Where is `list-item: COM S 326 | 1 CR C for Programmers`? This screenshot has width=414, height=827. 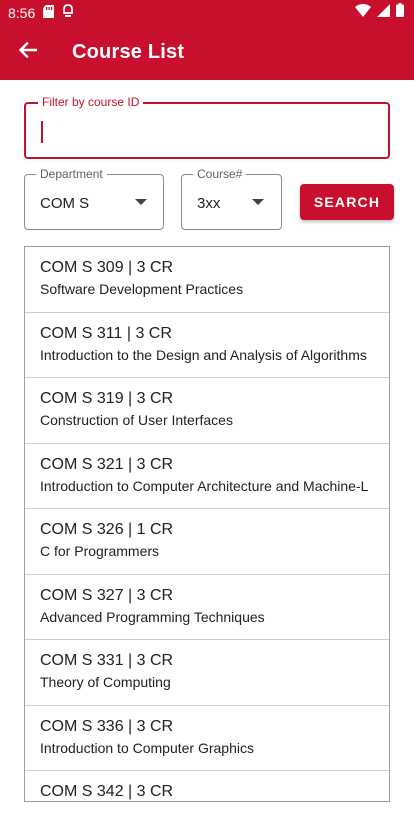 list-item: COM S 326 | 1 CR C for Programmers is located at coordinates (207, 542).